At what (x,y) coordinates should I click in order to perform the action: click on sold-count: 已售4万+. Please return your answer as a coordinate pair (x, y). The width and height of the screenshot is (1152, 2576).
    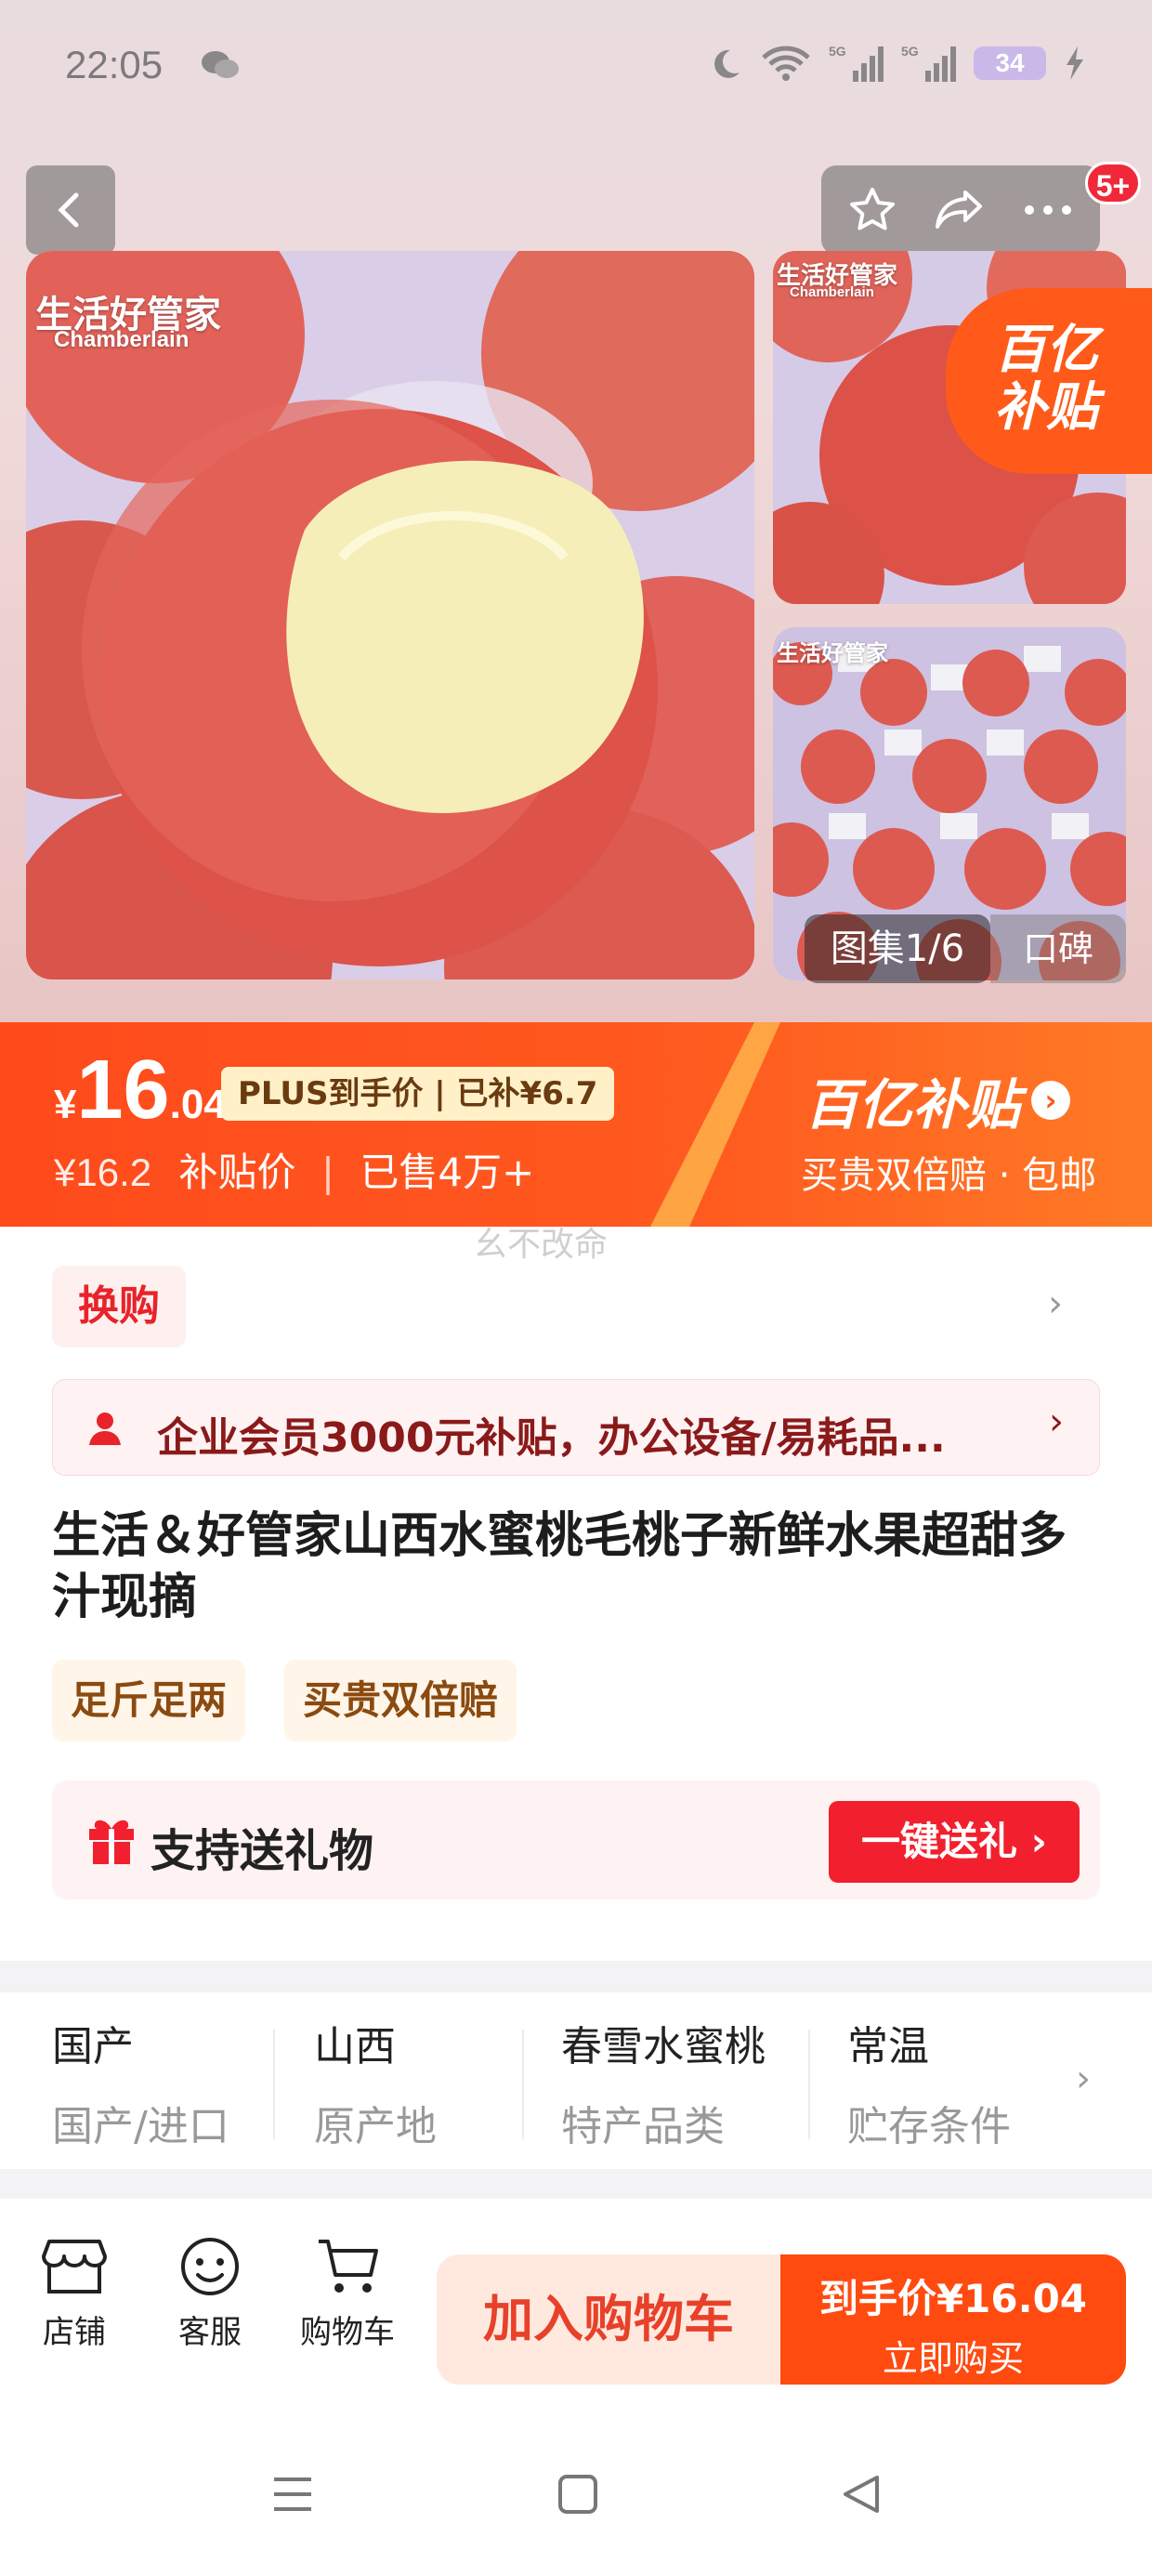
    Looking at the image, I should click on (447, 1172).